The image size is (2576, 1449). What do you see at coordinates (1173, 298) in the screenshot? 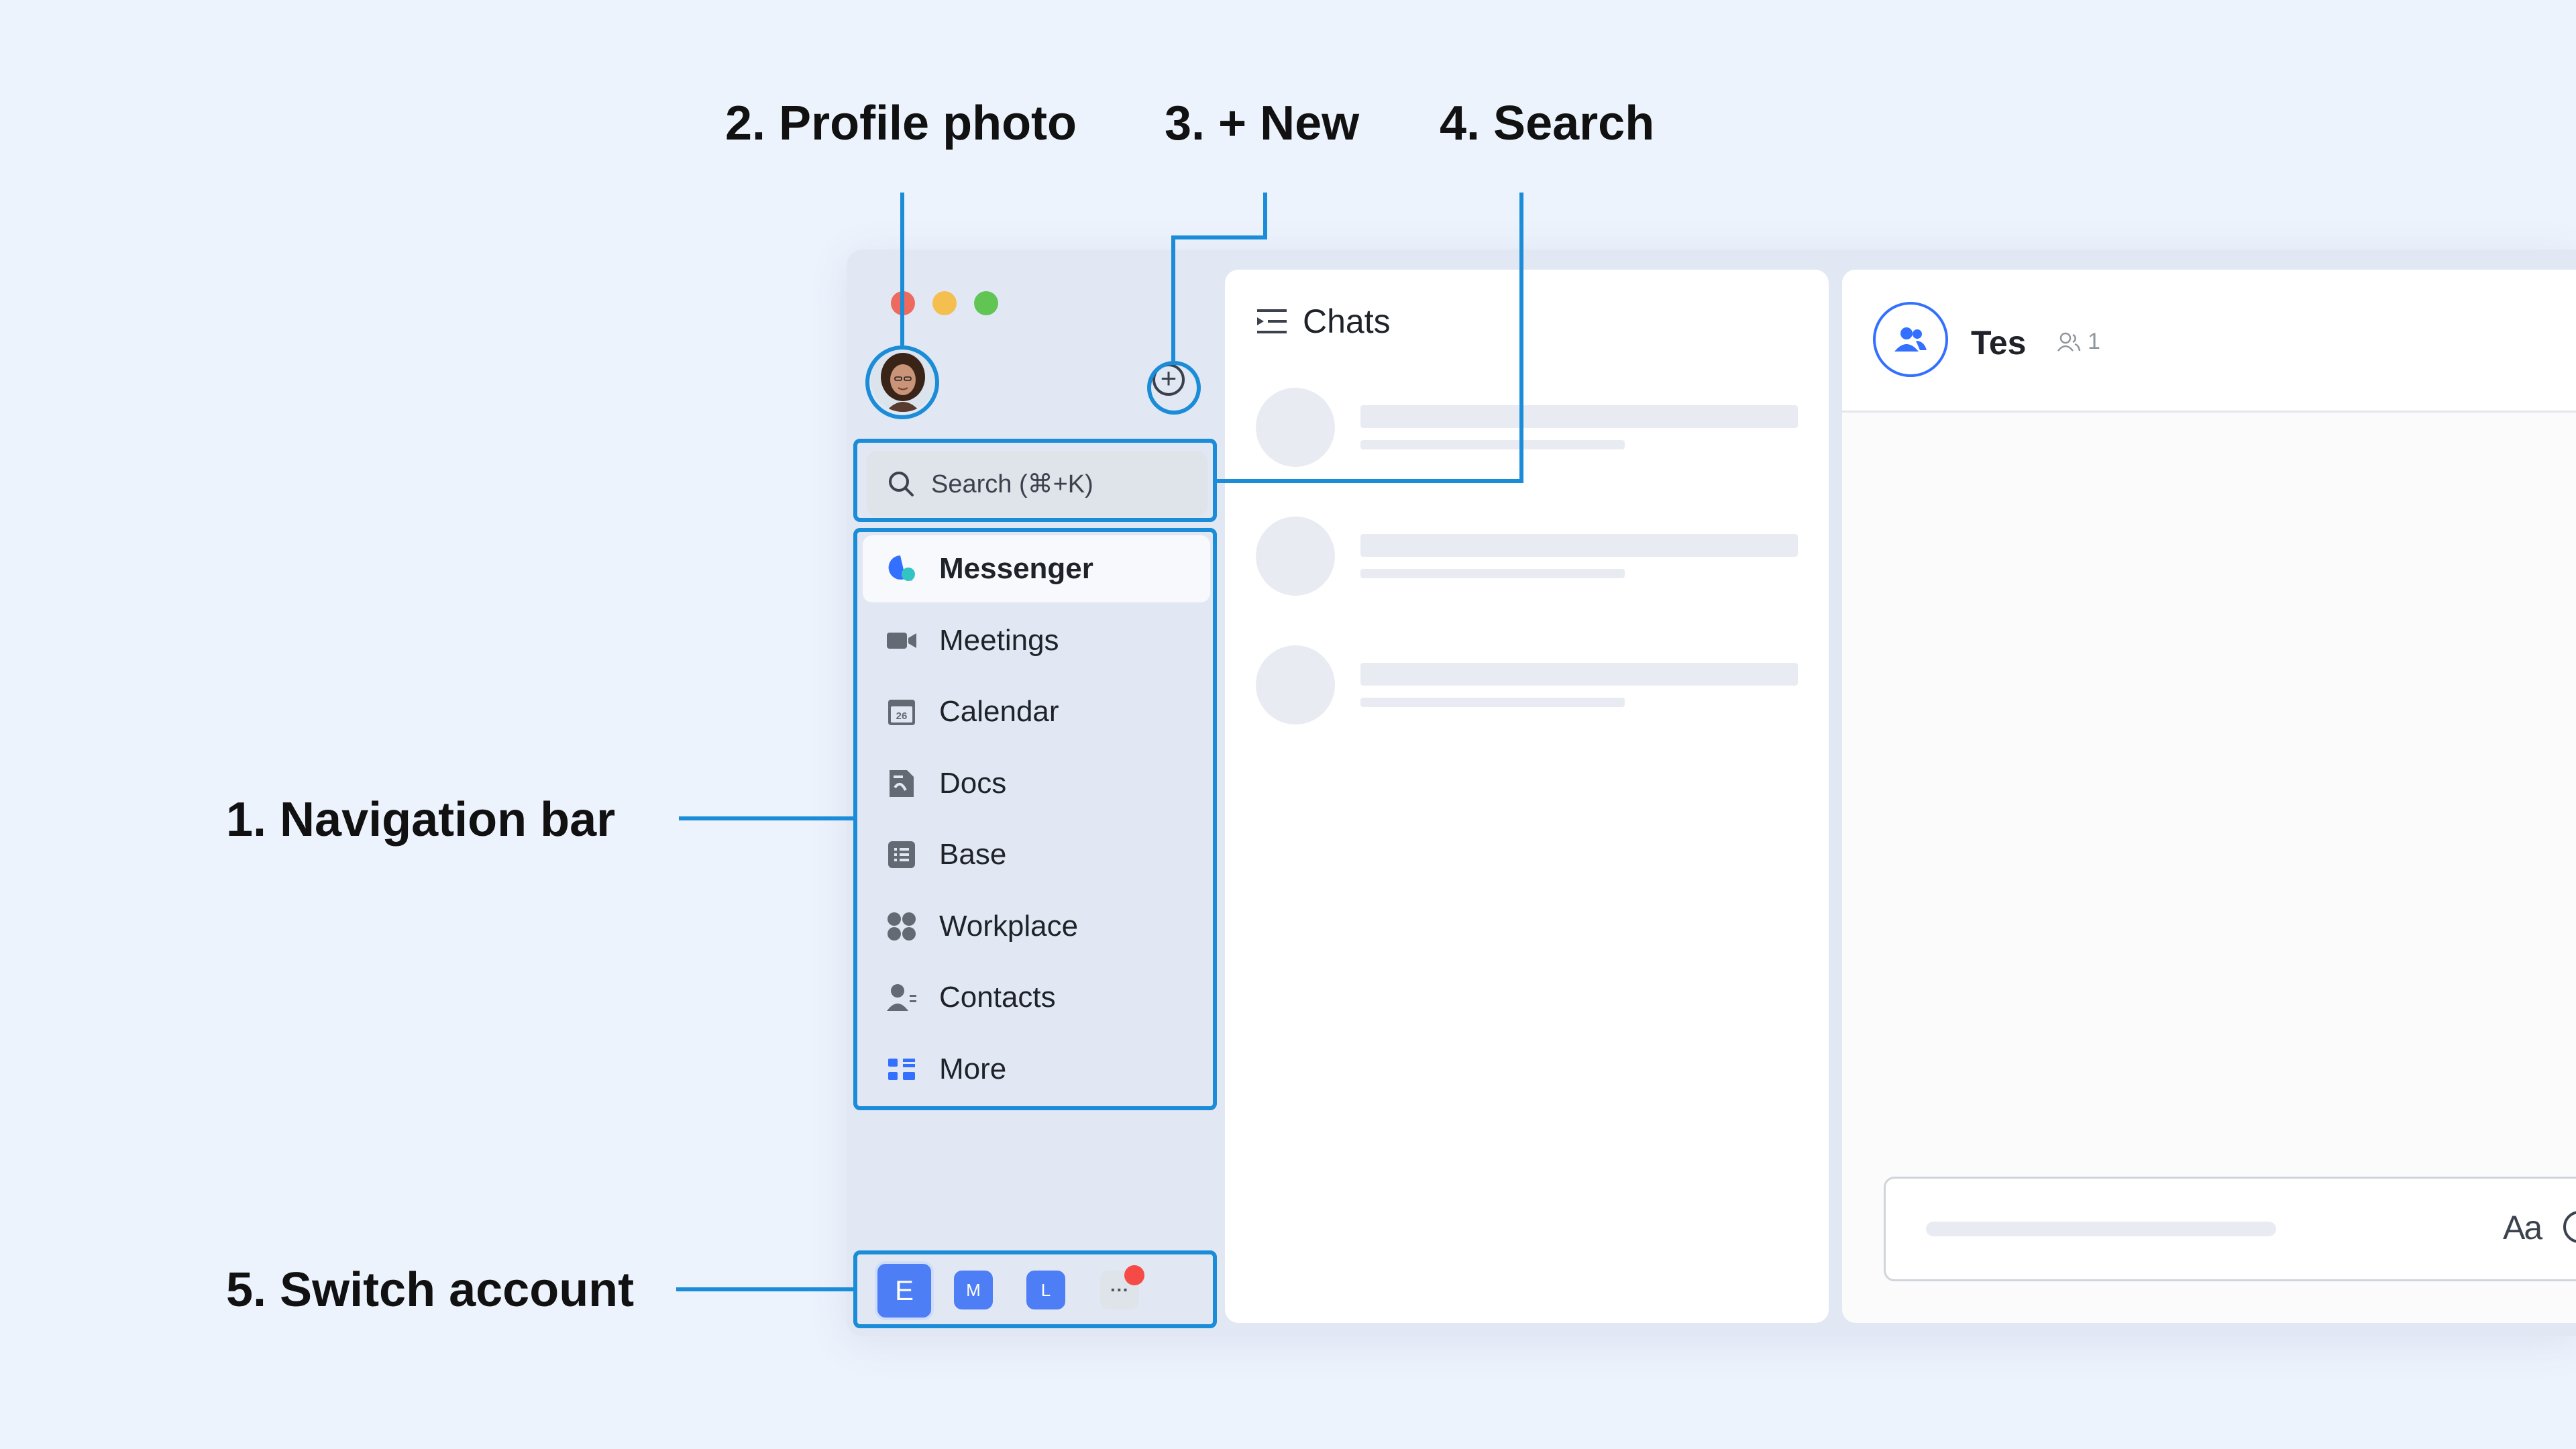
I see `connector-new-vertical-bottom` at bounding box center [1173, 298].